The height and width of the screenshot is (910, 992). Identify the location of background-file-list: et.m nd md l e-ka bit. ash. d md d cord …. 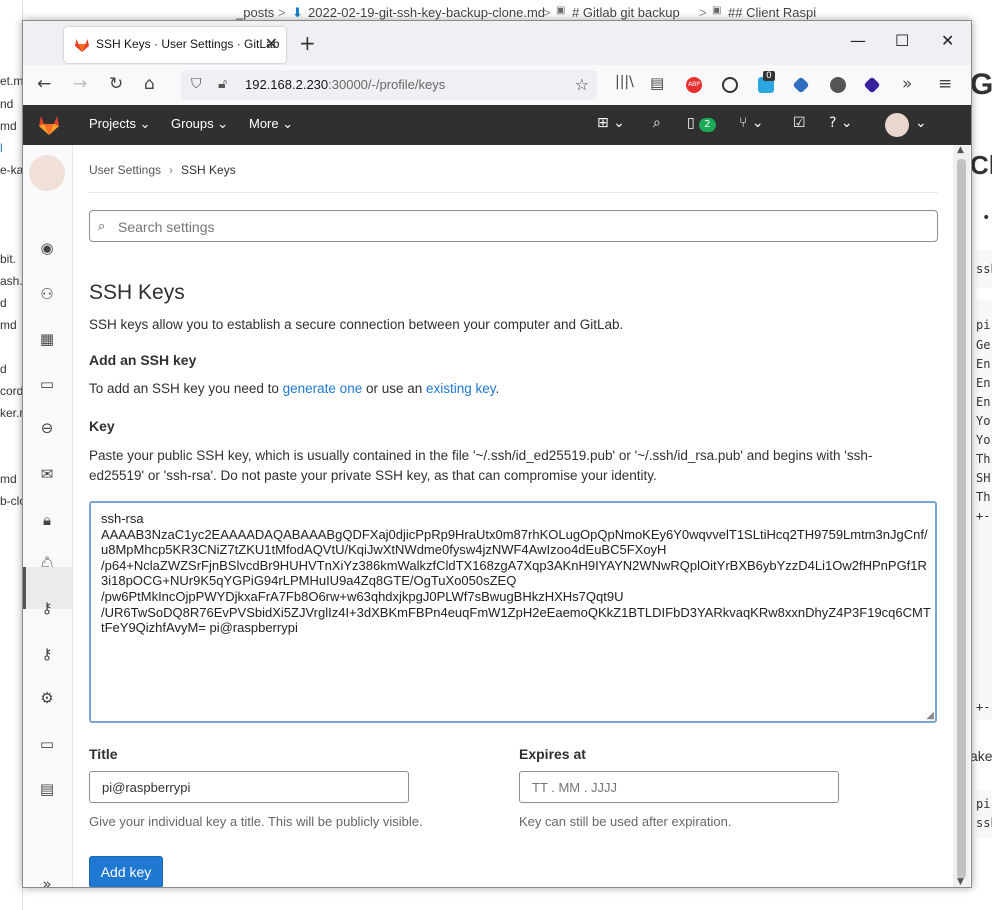
(11, 455).